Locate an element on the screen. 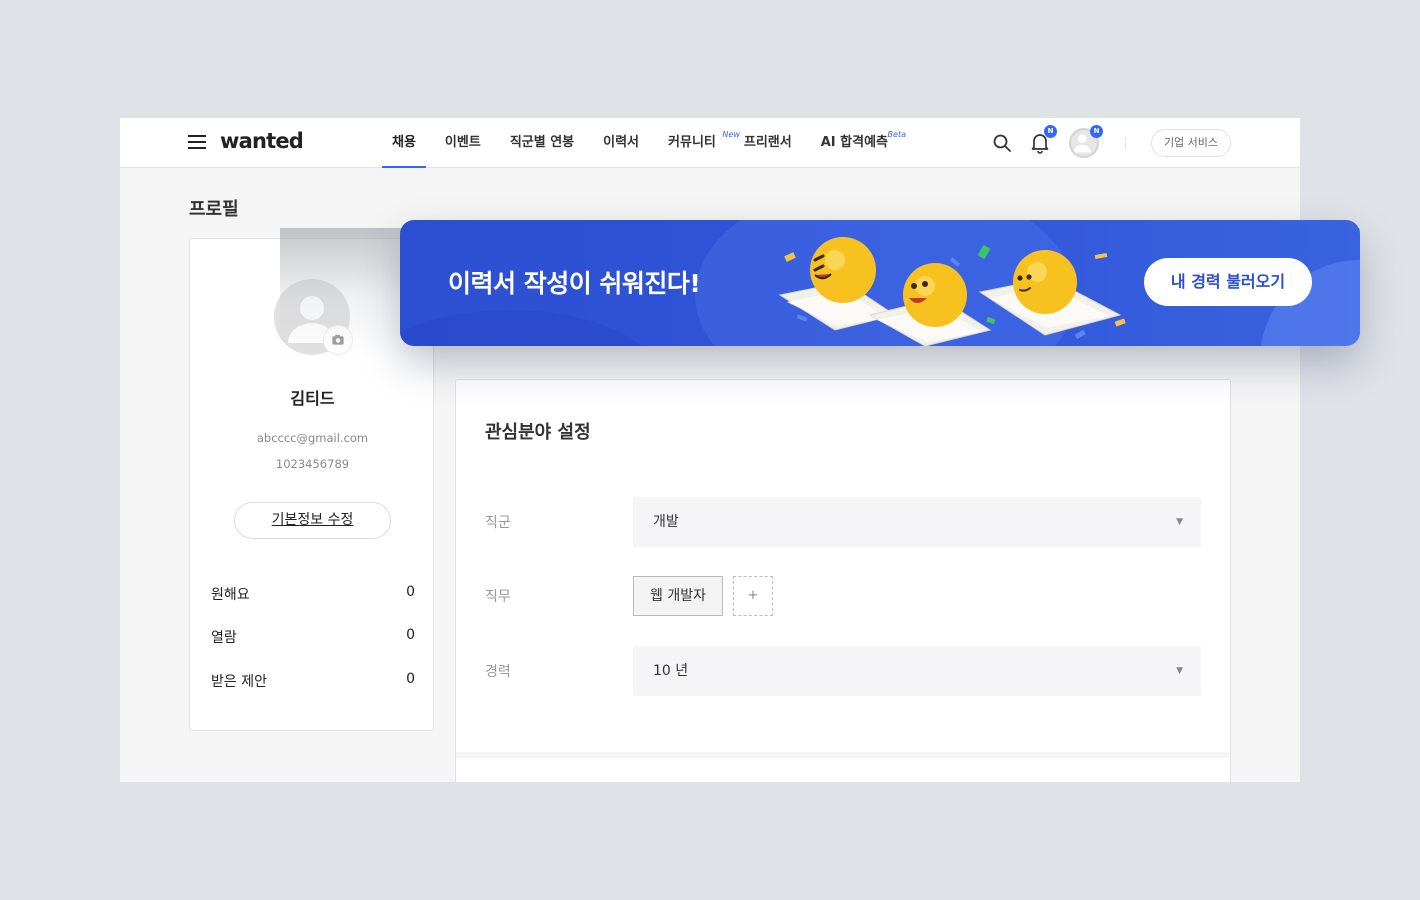  edit-profile-button: 기본정보 수정 is located at coordinates (312, 520).